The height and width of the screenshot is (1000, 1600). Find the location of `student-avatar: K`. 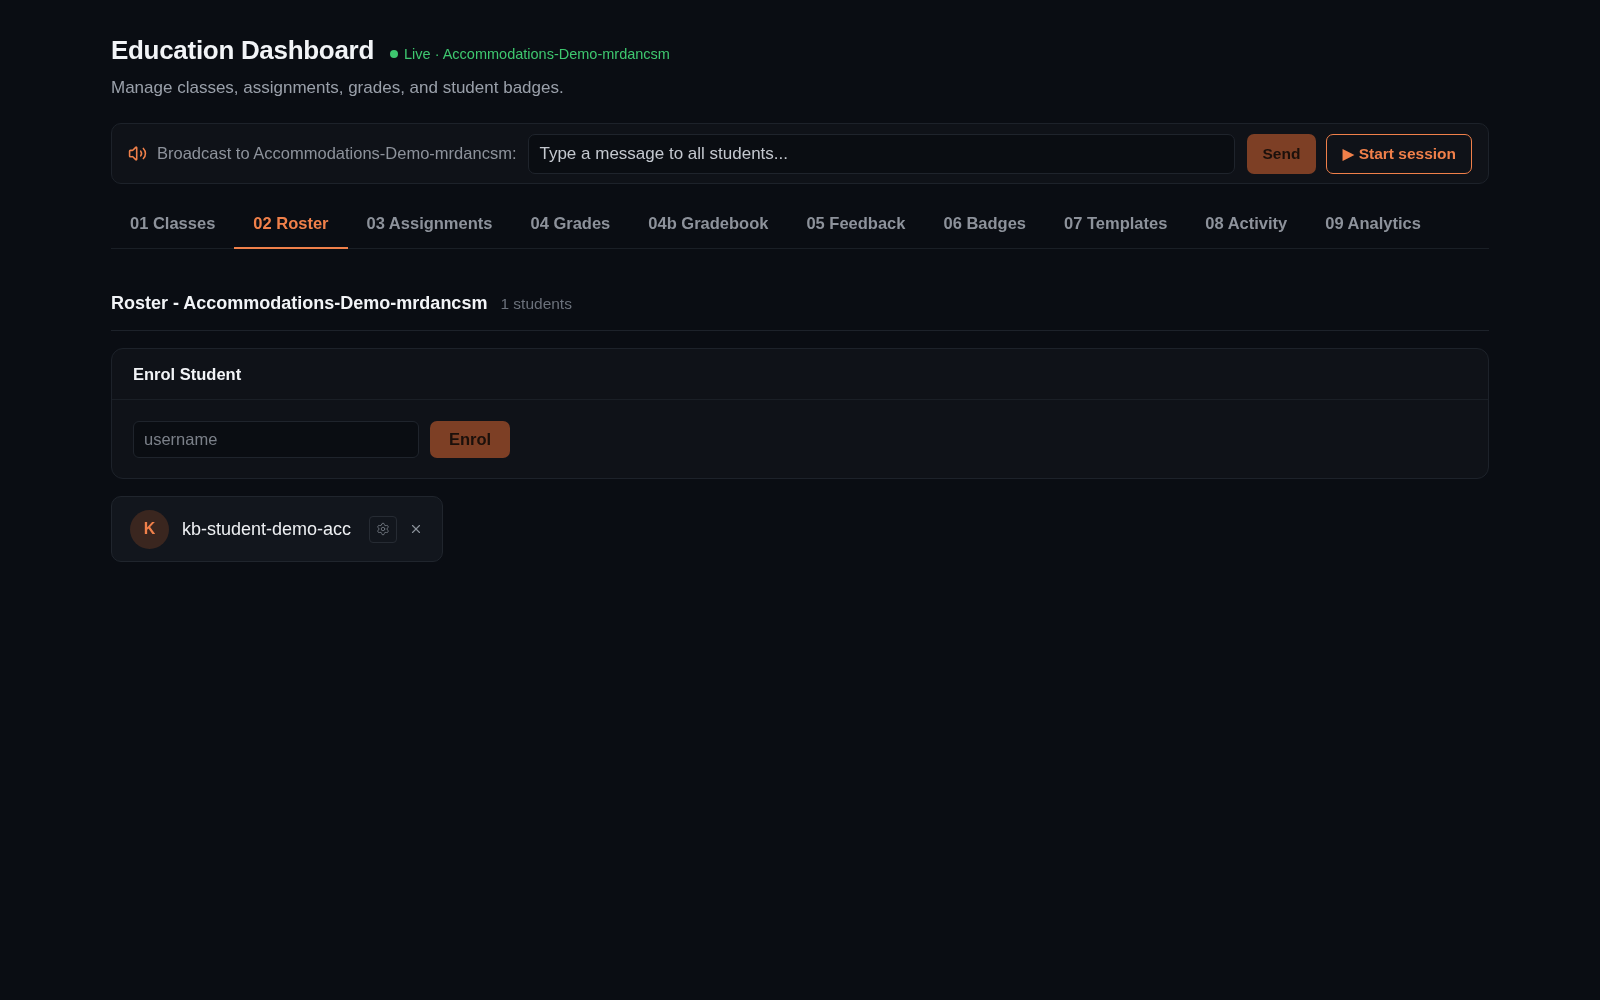

student-avatar: K is located at coordinates (149, 529).